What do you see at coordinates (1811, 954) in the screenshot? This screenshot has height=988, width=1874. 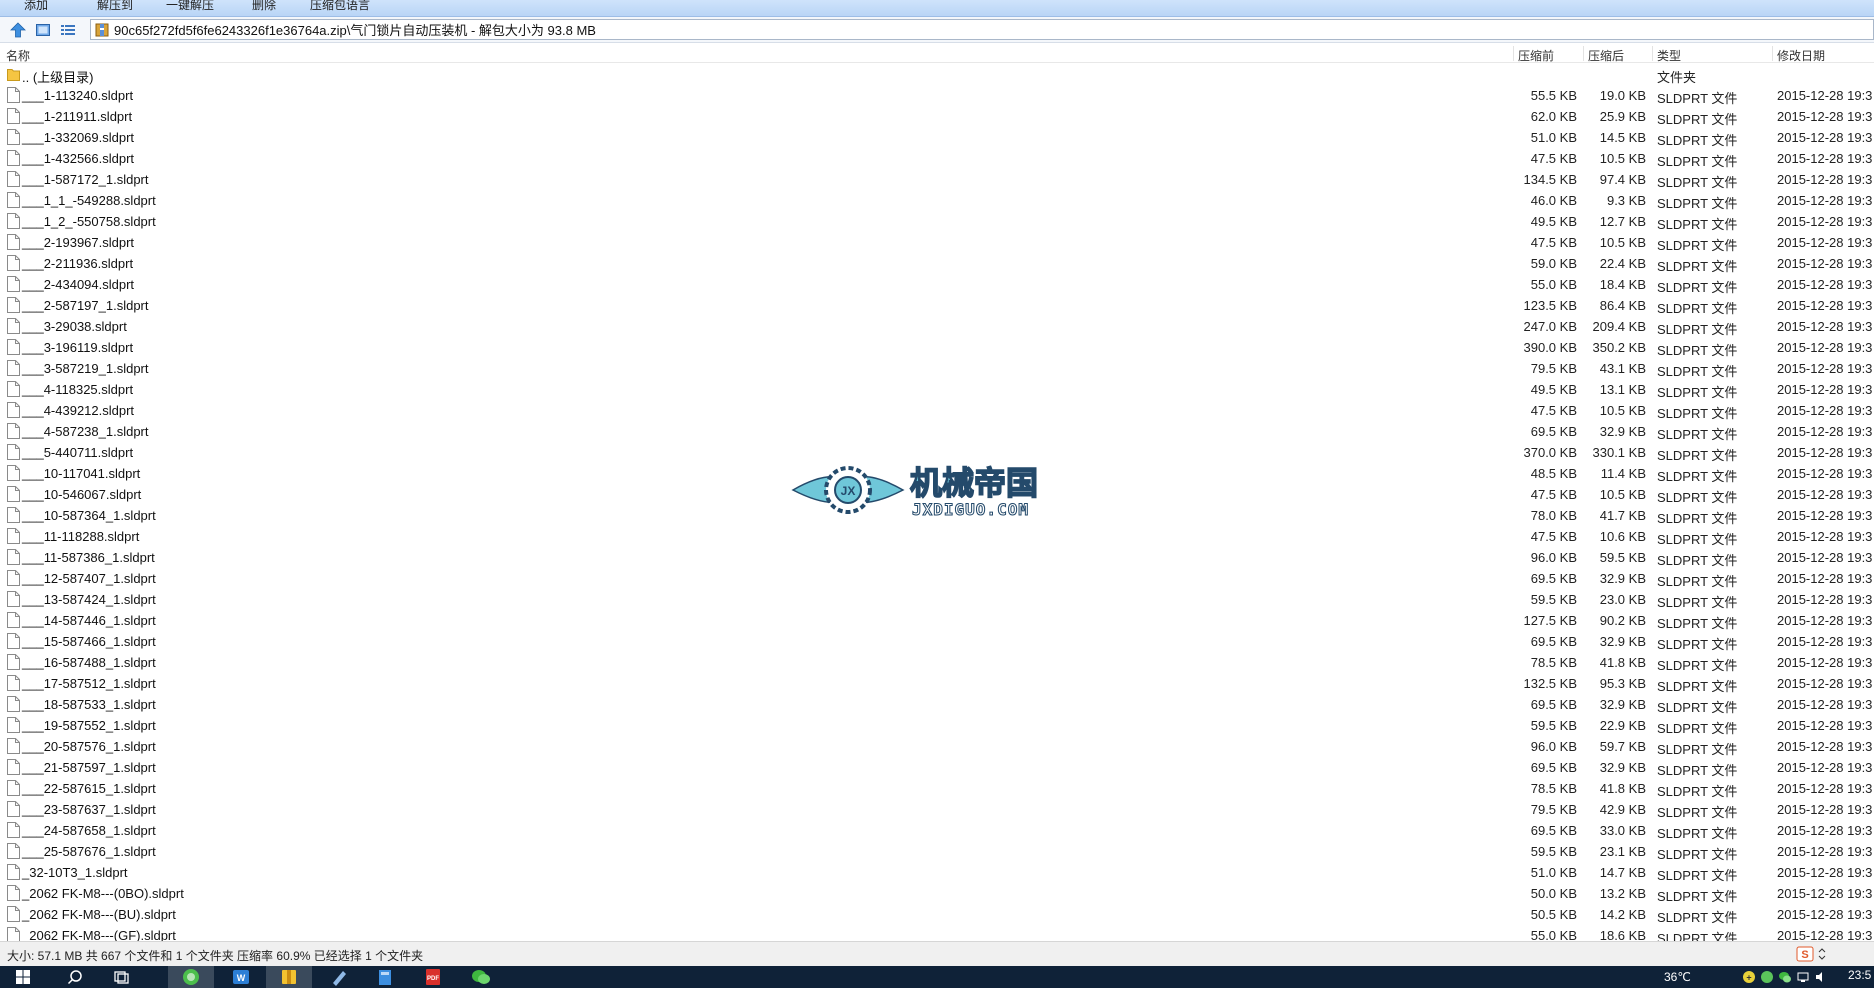 I see `ime-indicator: S` at bounding box center [1811, 954].